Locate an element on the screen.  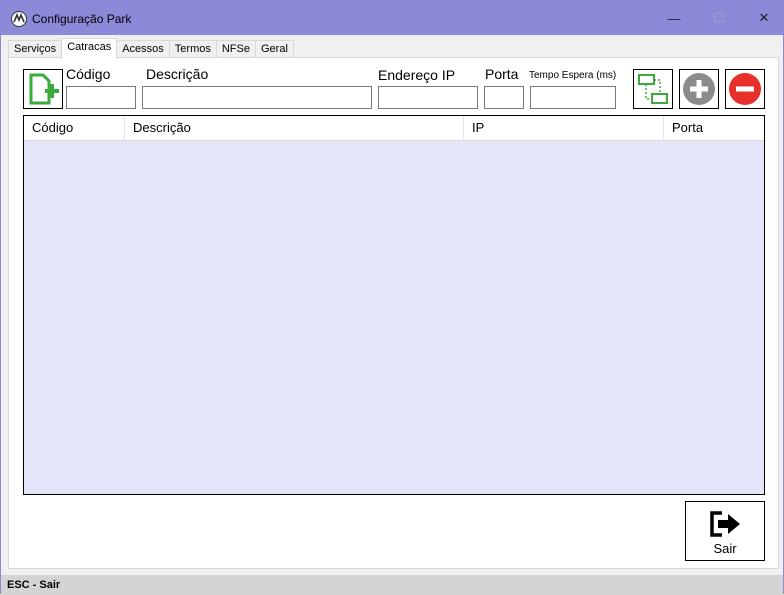
column-header-codigo: Código is located at coordinates (74, 128).